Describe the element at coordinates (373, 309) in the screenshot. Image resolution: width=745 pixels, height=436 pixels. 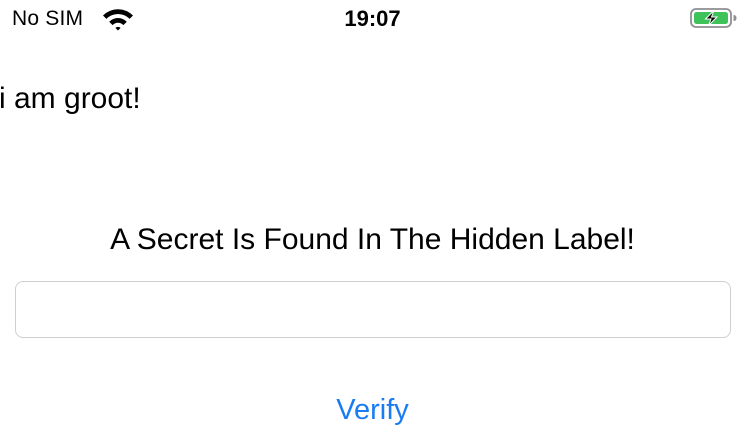
I see `secret-input` at that location.